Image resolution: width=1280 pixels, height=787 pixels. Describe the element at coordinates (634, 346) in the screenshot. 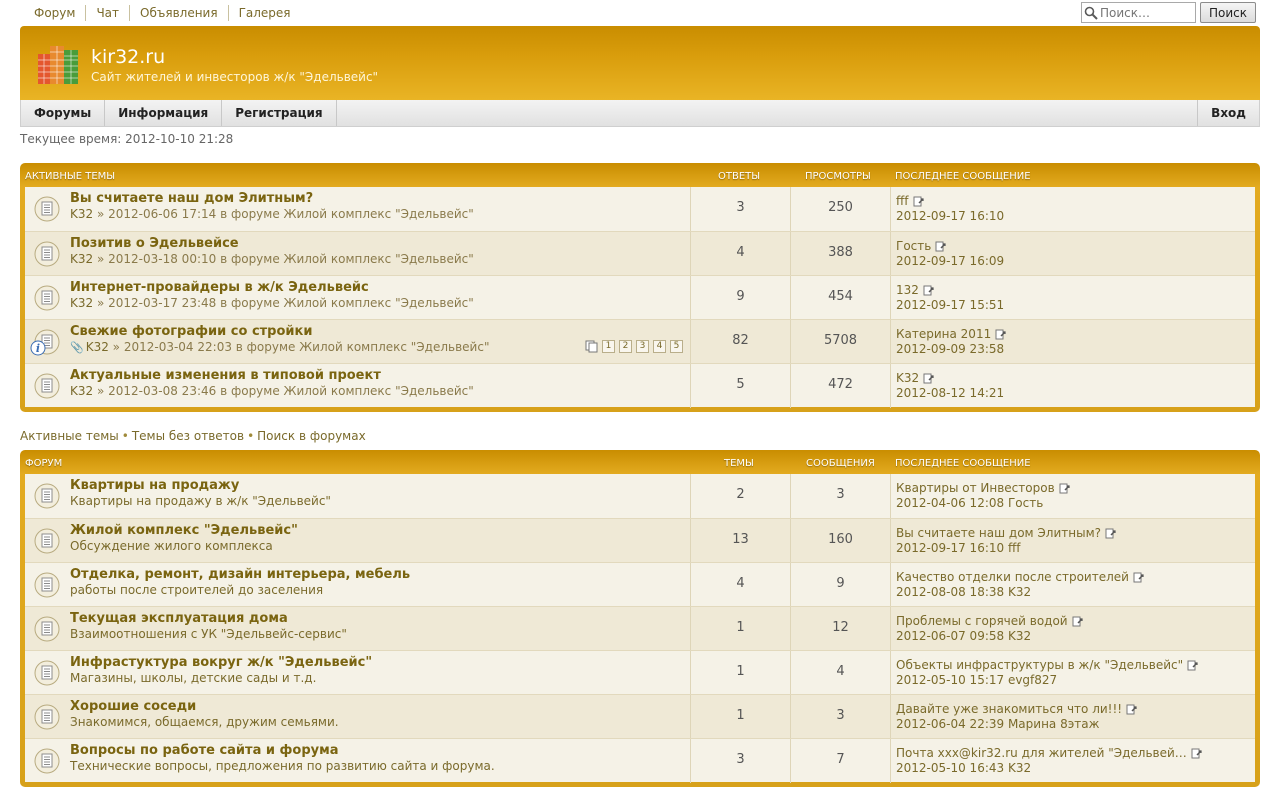

I see `topic-pages: 12345` at that location.